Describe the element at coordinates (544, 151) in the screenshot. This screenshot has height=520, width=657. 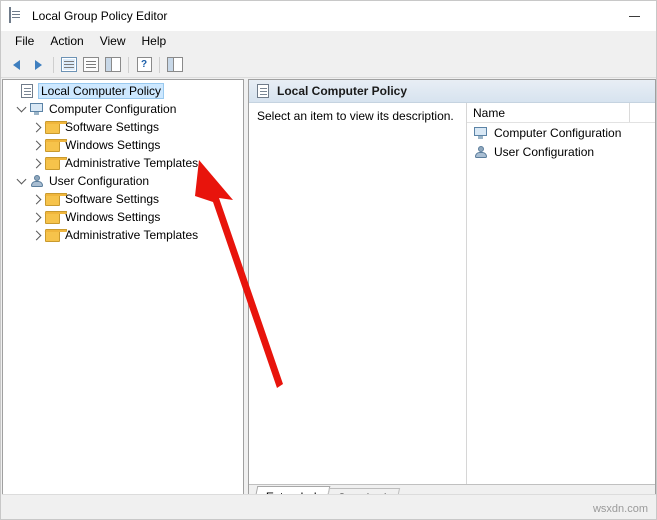
I see `list-item-label: User Configuration` at that location.